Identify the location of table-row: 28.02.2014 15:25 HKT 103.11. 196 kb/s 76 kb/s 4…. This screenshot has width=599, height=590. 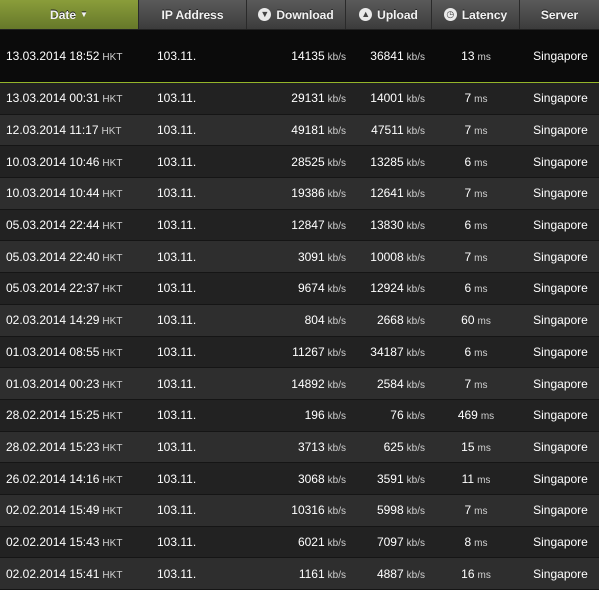
(299, 415).